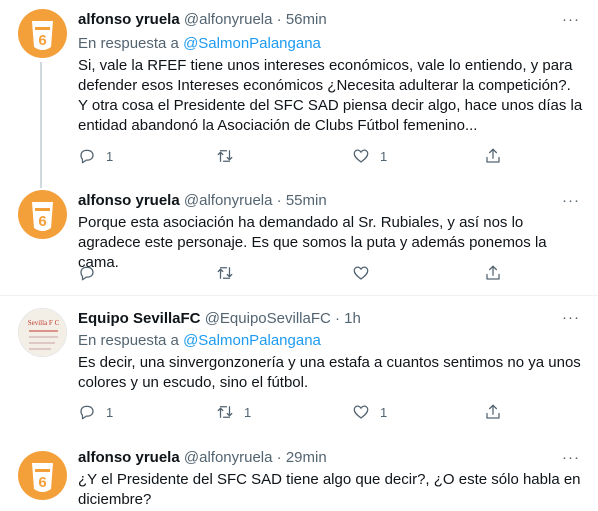  Describe the element at coordinates (248, 412) in the screenshot. I see `retweet-count: 1` at that location.